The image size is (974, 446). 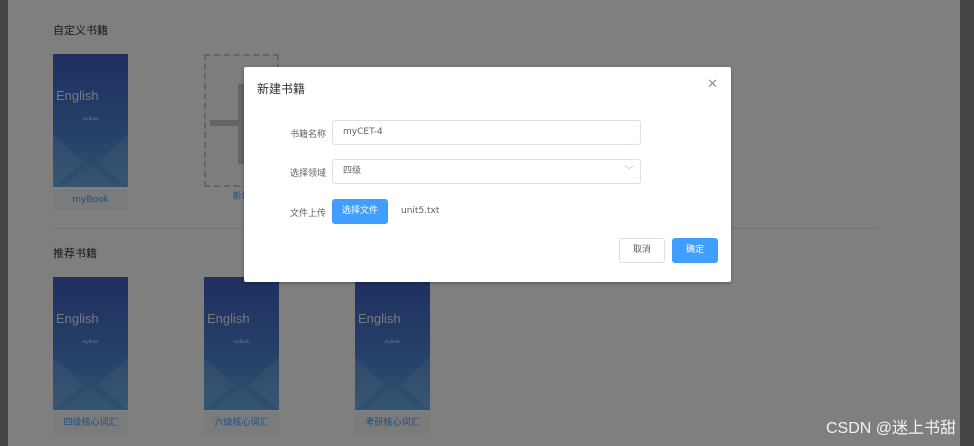 What do you see at coordinates (629, 171) in the screenshot?
I see `chevron-down-icon: ﹀` at bounding box center [629, 171].